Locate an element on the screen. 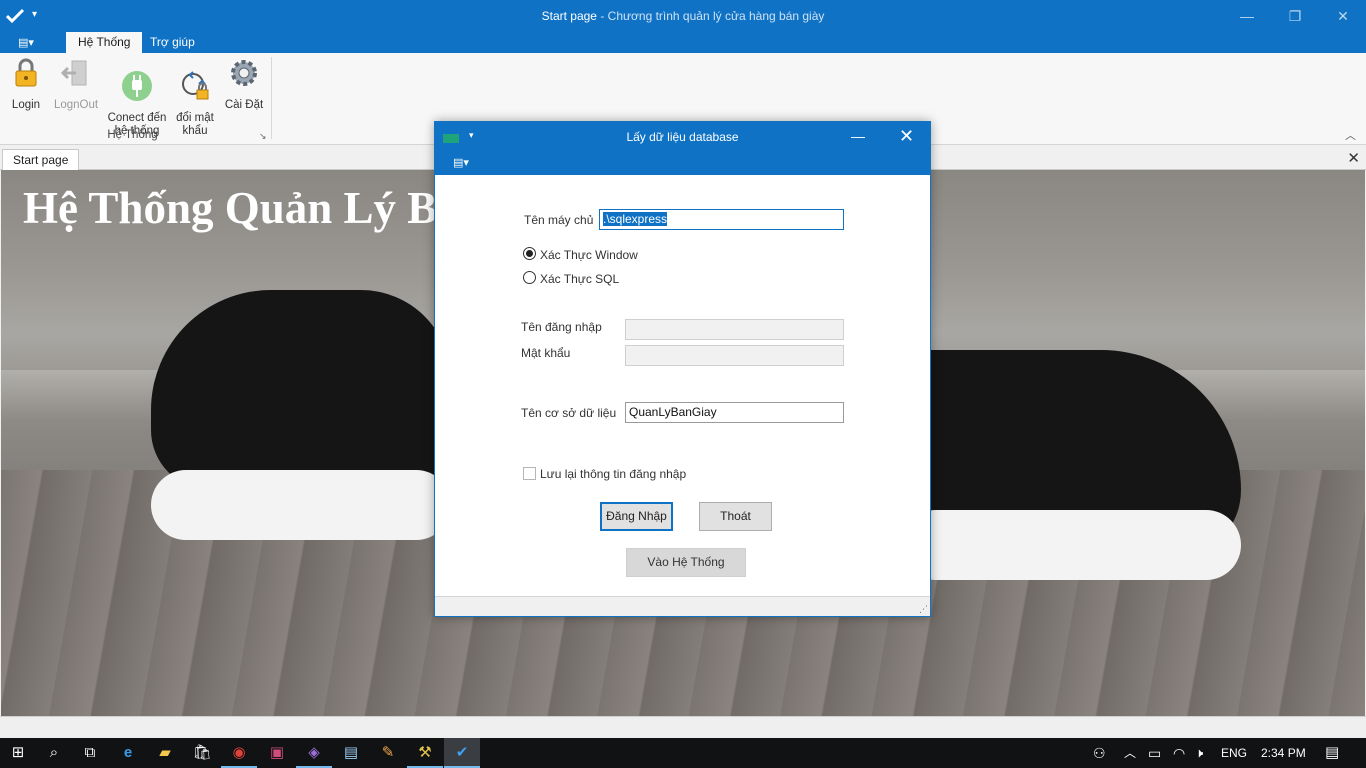 The image size is (1366, 768). status-bar is located at coordinates (683, 727).